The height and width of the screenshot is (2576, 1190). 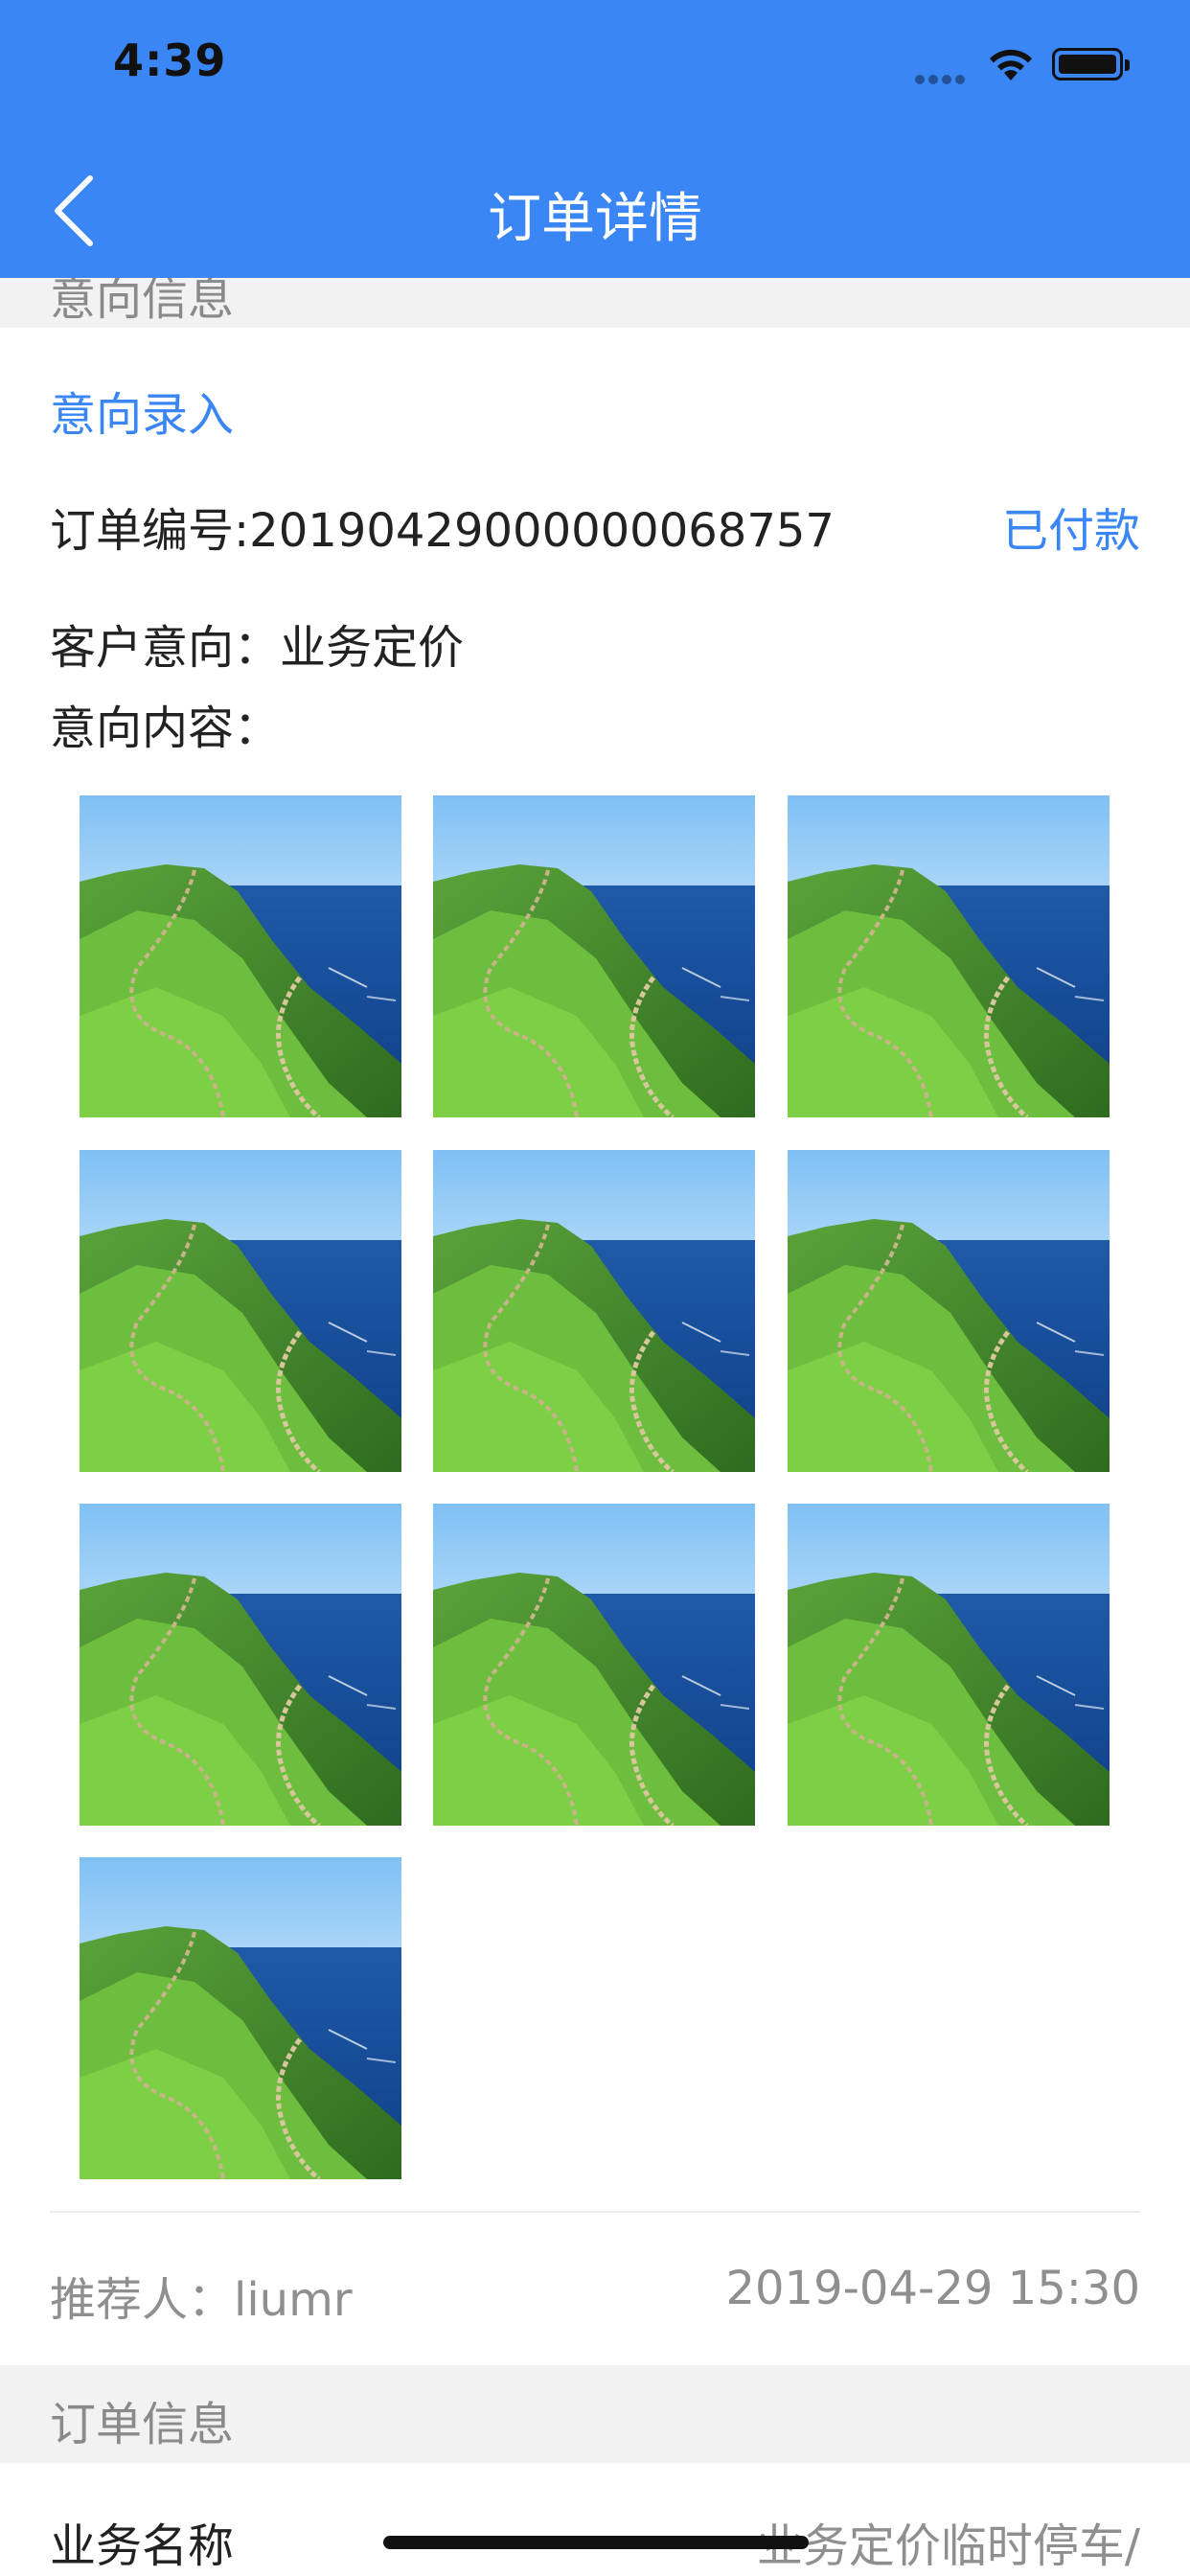 What do you see at coordinates (595, 219) in the screenshot?
I see `page-title: 订单详情` at bounding box center [595, 219].